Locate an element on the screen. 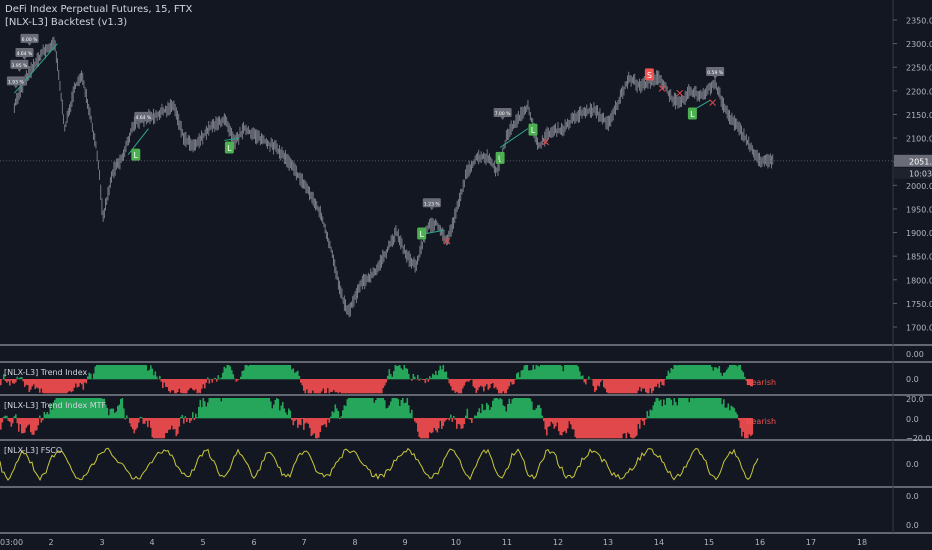 Image resolution: width=932 pixels, height=550 pixels. indicator-title: [NLX-L3] Backtest (v1.3) is located at coordinates (66, 22).